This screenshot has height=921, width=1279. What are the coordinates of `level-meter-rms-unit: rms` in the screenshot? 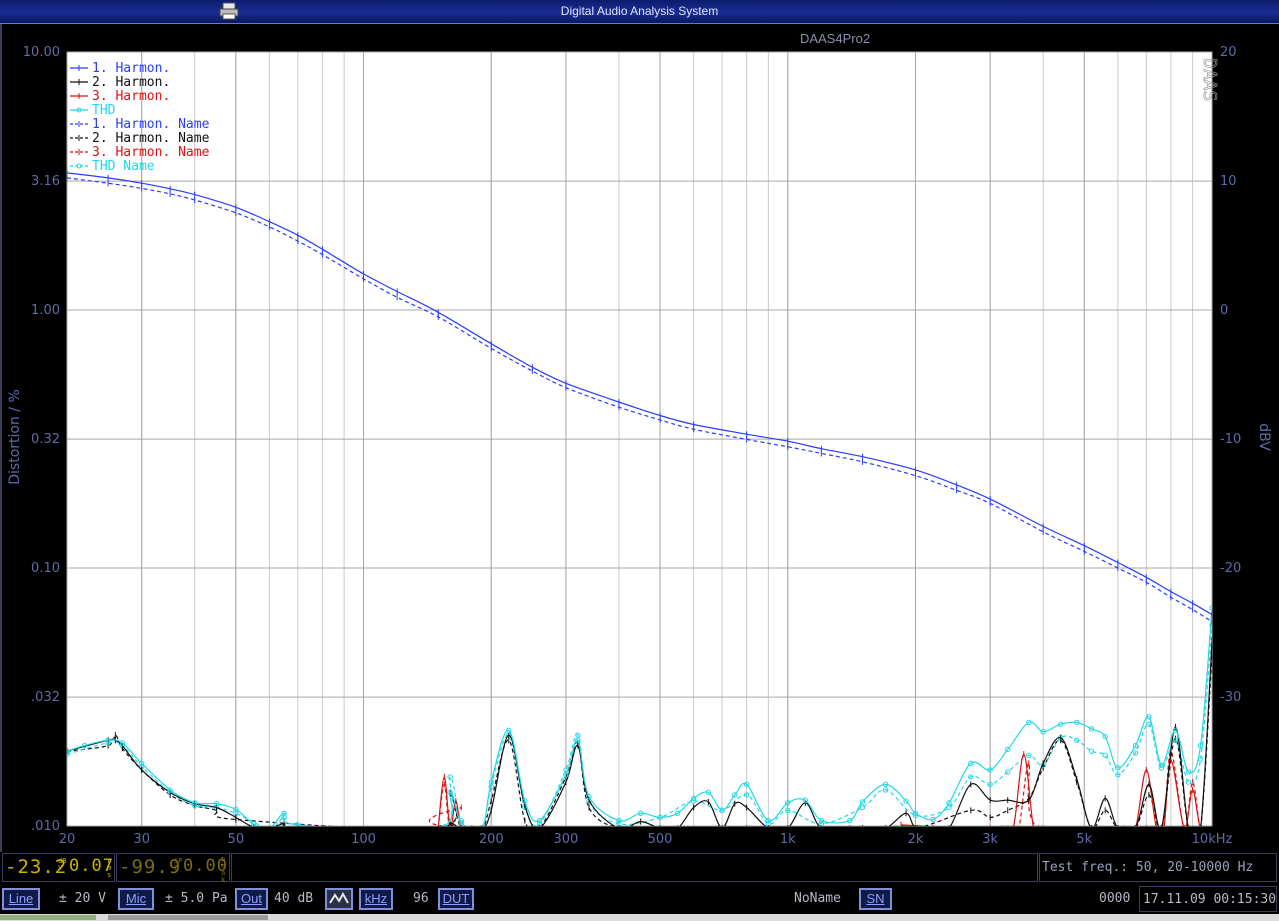 It's located at (109, 868).